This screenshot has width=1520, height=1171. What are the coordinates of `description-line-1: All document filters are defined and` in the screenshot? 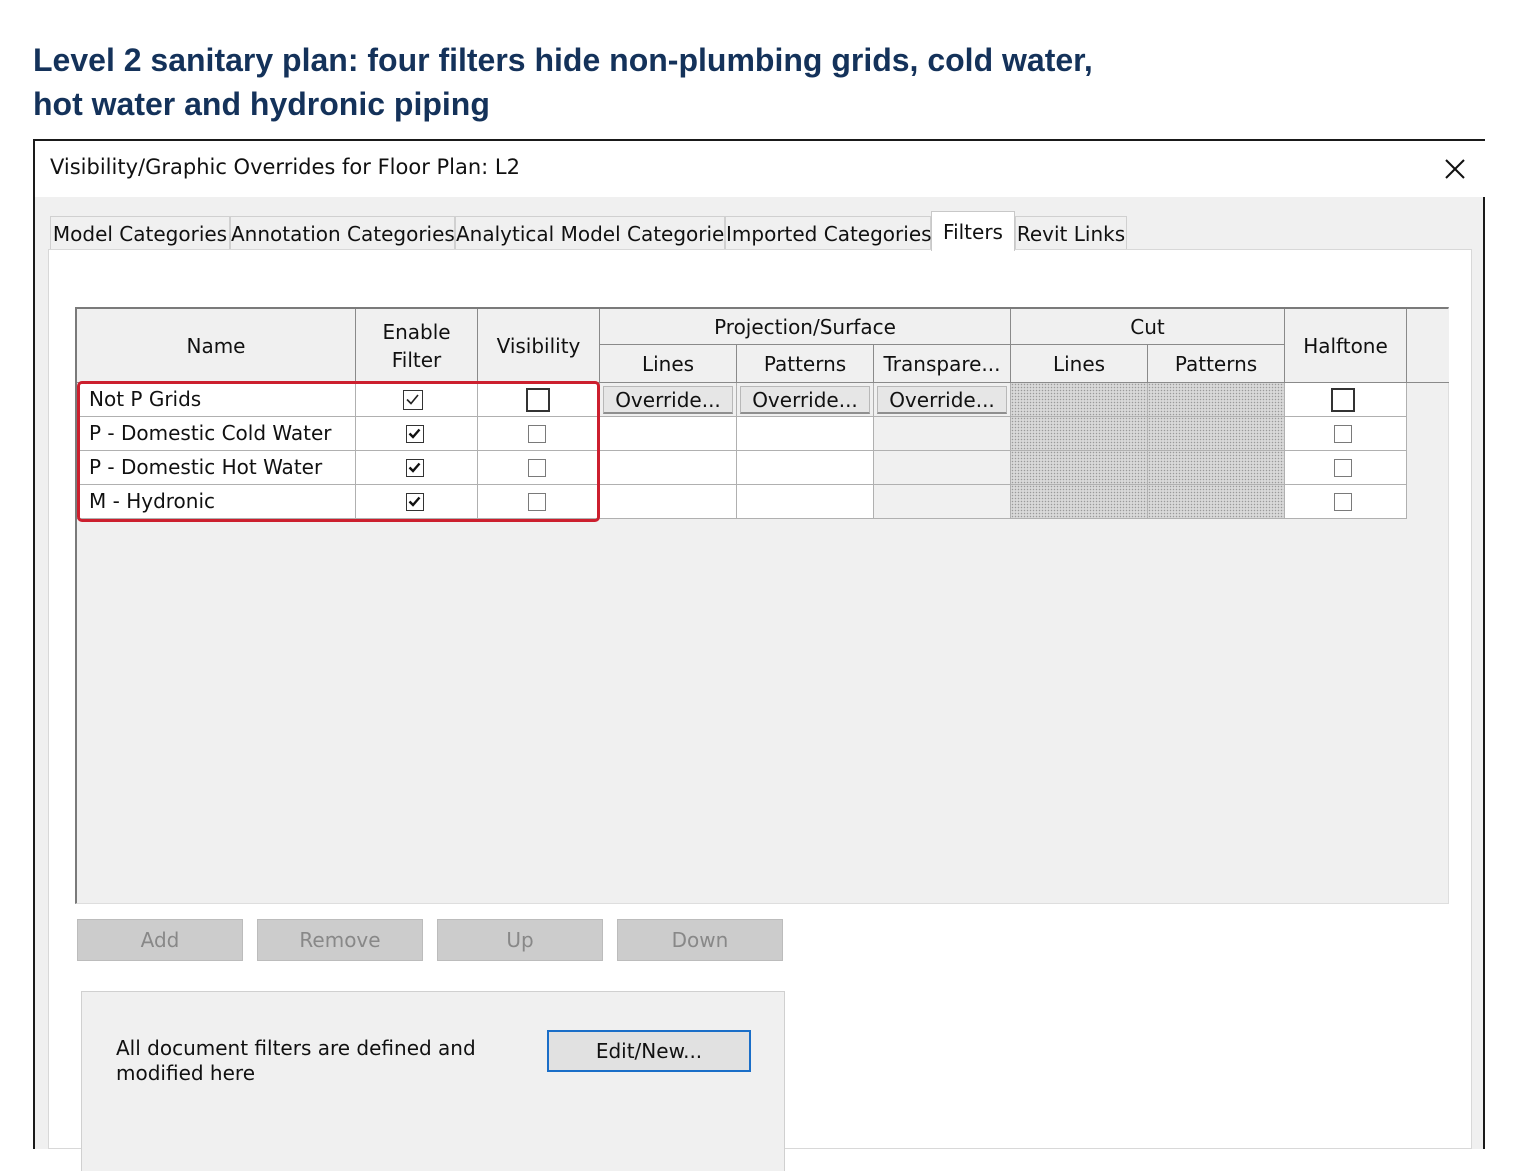 It's located at (296, 1048).